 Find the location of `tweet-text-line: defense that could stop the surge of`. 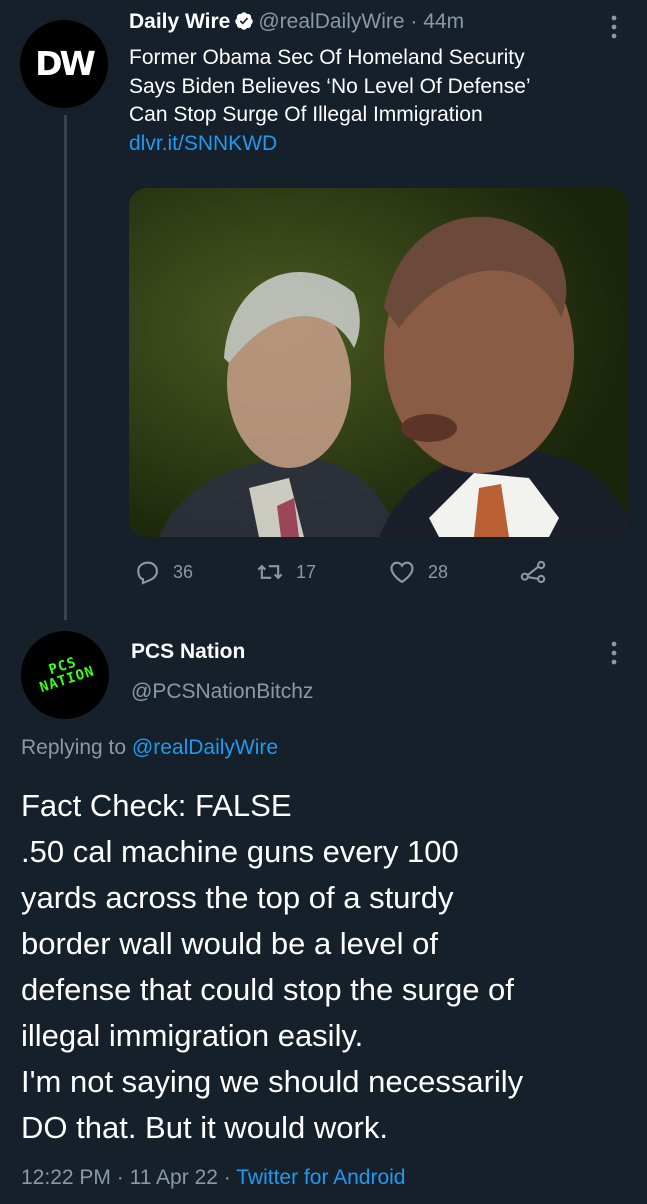

tweet-text-line: defense that could stop the surge of is located at coordinates (267, 989).